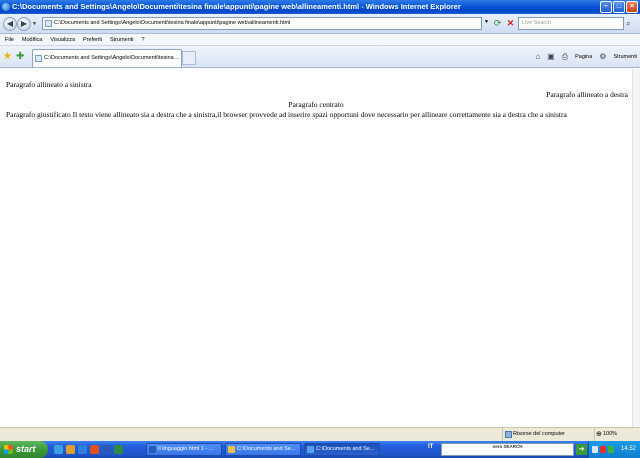 The width and height of the screenshot is (640, 458). What do you see at coordinates (497, 23) in the screenshot?
I see `refresh-icon: ⟳` at bounding box center [497, 23].